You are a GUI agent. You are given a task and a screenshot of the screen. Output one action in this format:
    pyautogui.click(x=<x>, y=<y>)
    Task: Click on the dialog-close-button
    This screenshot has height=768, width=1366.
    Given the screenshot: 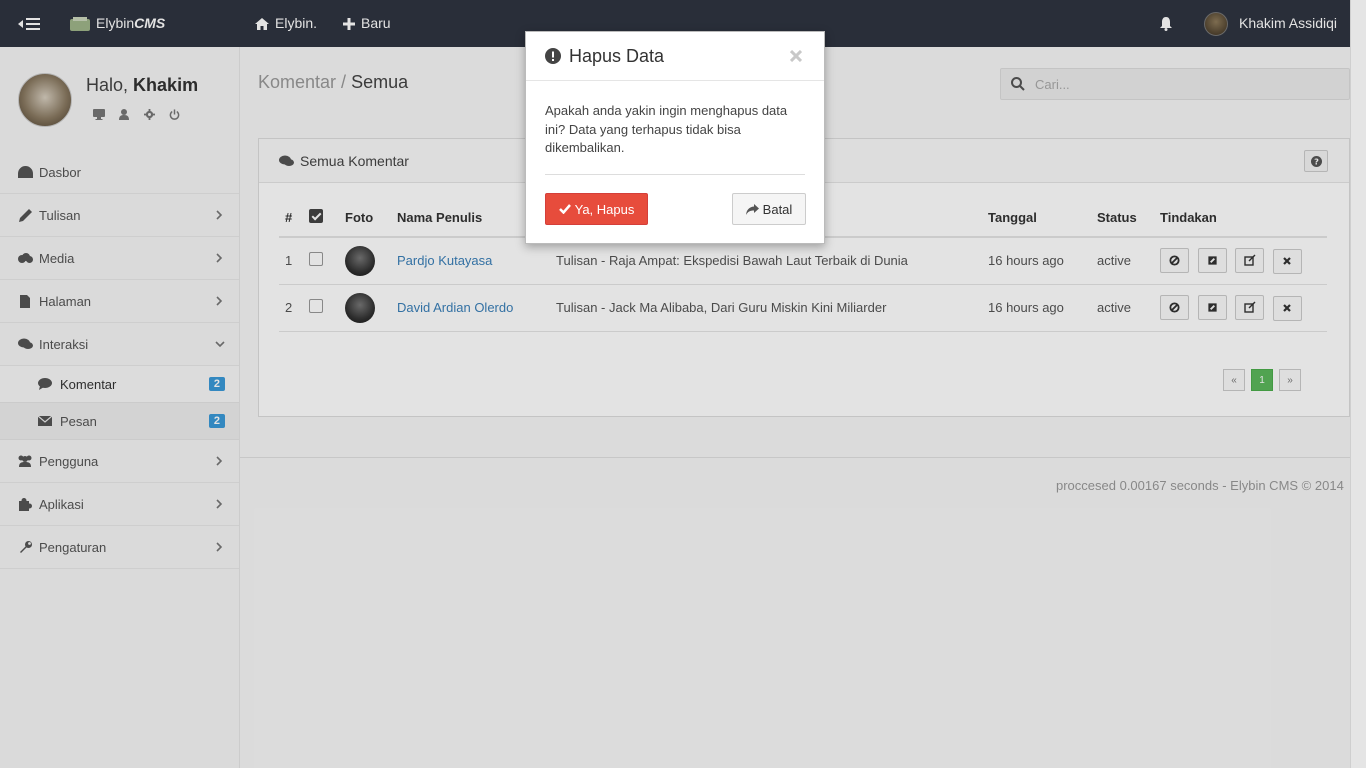 What is the action you would take?
    pyautogui.click(x=796, y=56)
    